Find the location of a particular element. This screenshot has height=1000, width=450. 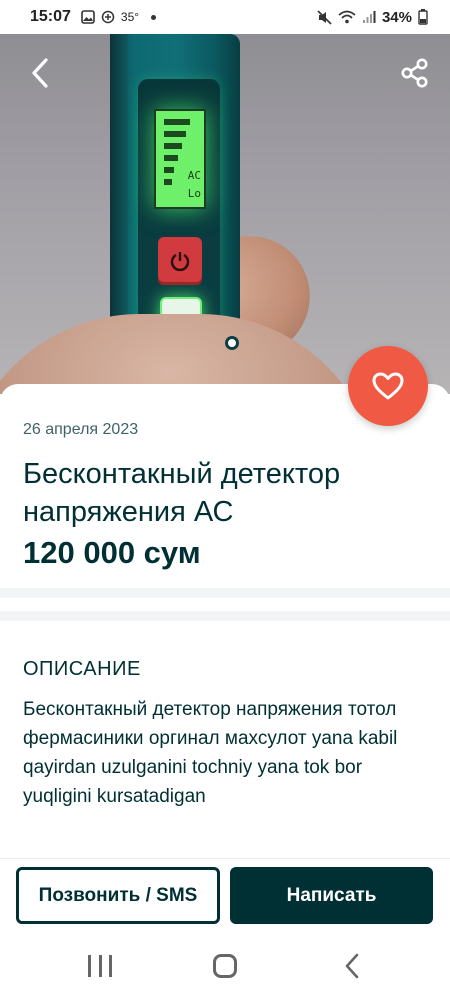

heart-icon is located at coordinates (388, 386).